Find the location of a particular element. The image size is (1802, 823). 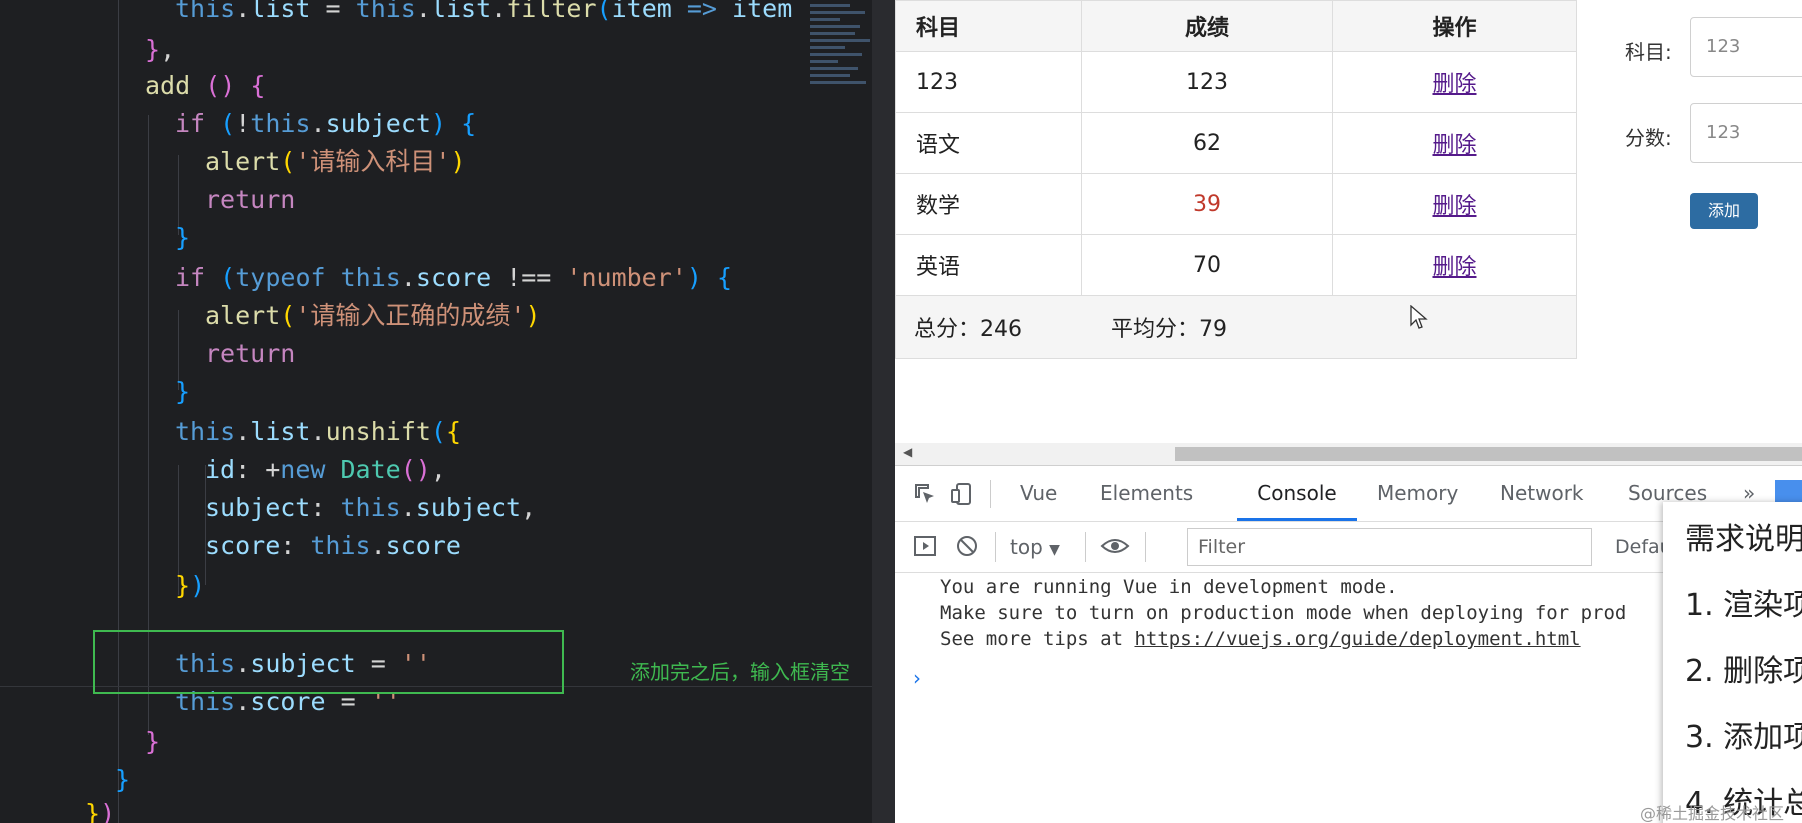

cell-subject: 语文 is located at coordinates (988, 143).